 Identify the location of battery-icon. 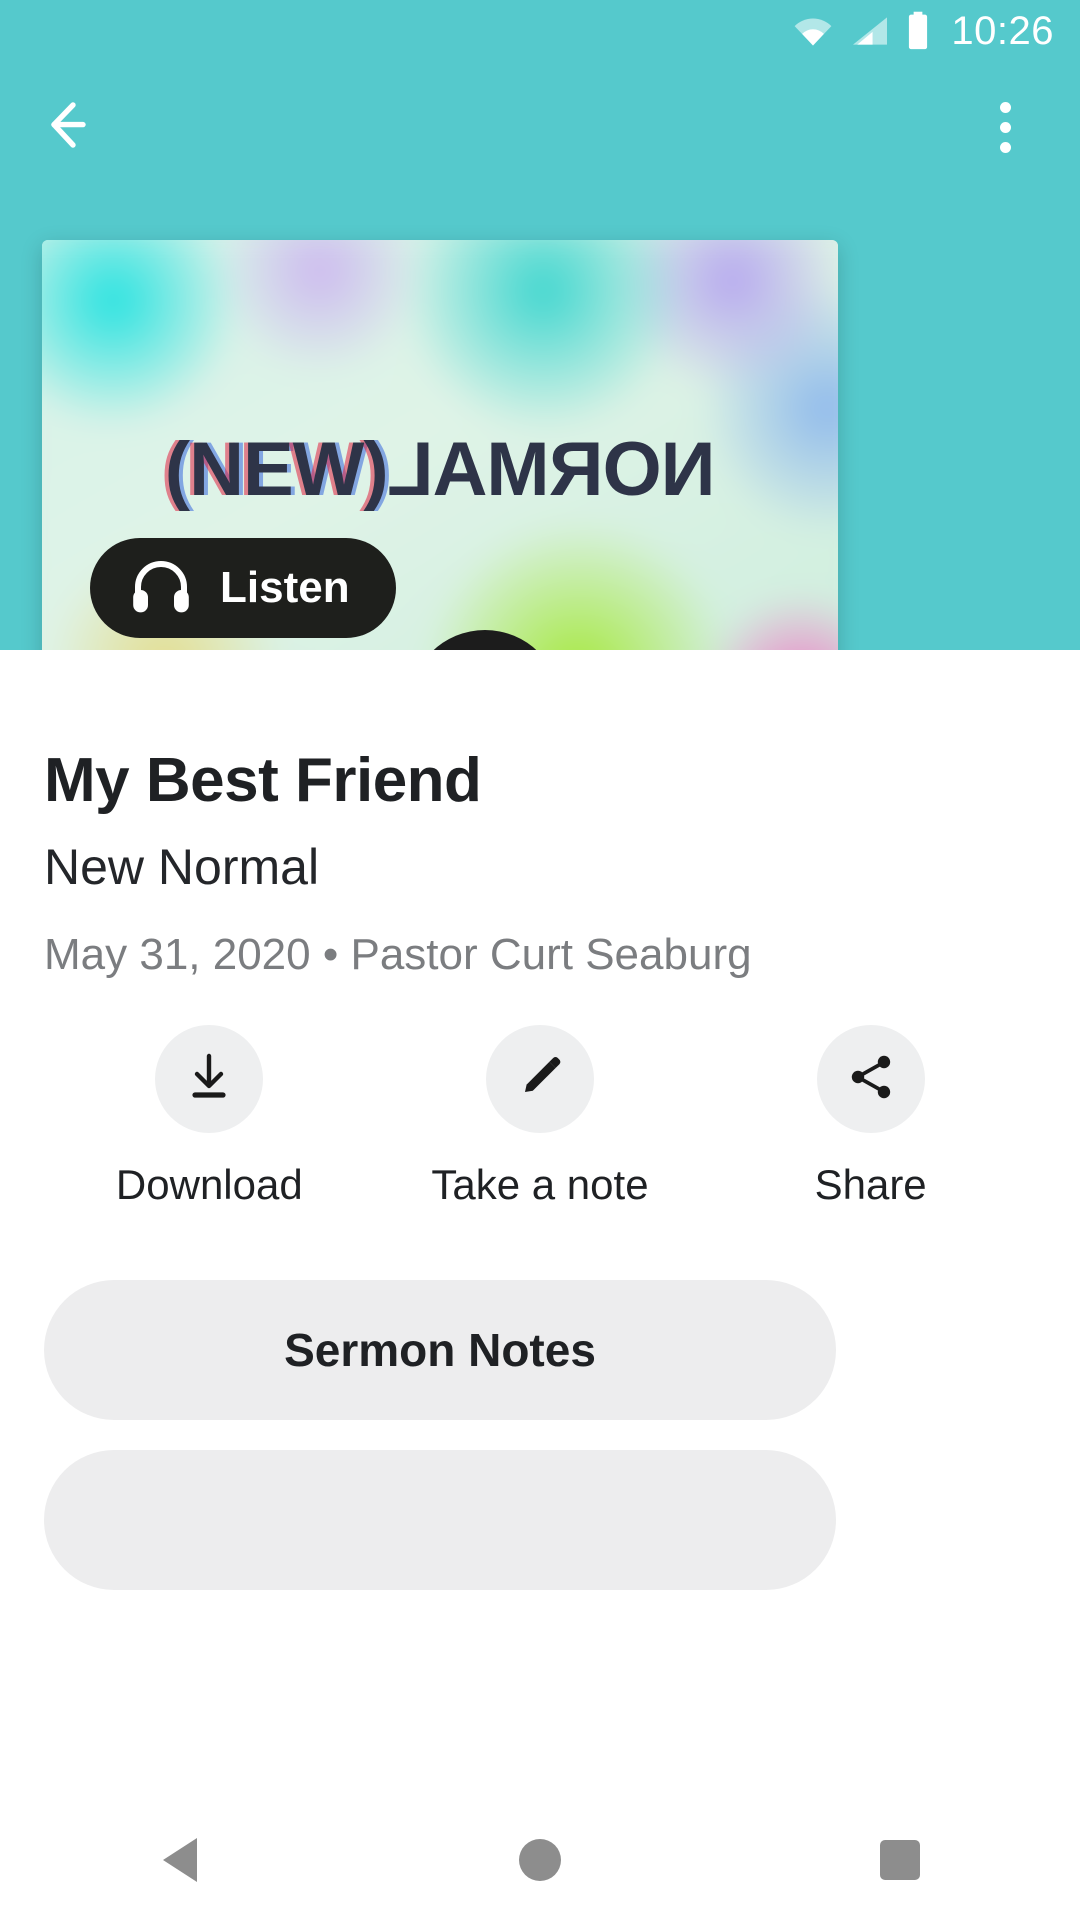
(918, 31).